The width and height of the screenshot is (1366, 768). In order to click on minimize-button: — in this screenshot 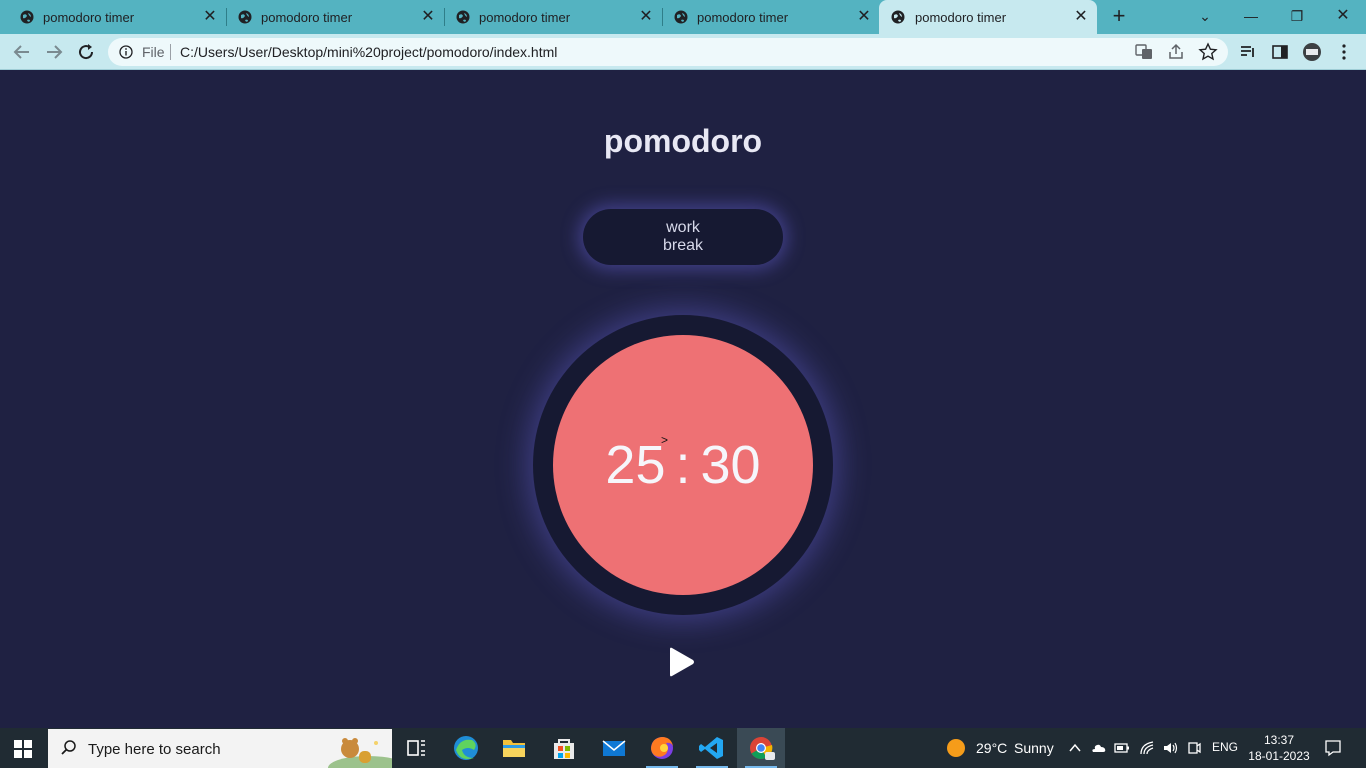, I will do `click(1251, 16)`.